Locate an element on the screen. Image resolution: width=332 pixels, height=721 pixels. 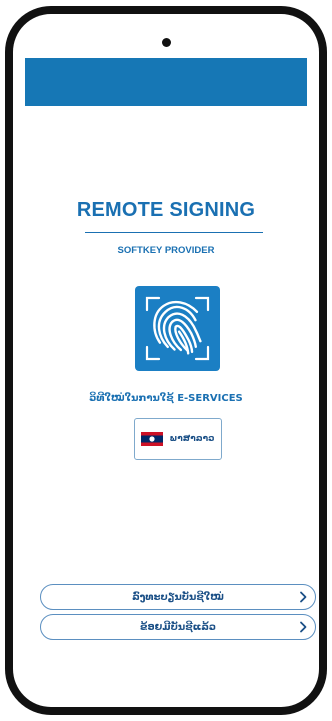
title-divider is located at coordinates (174, 232).